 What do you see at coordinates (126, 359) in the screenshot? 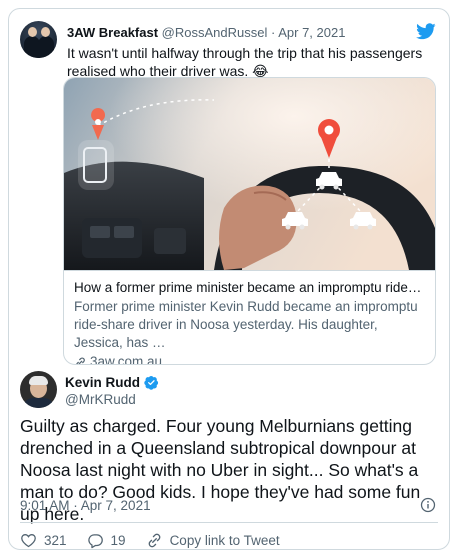
I see `link-domain-text: 3aw.com.au` at bounding box center [126, 359].